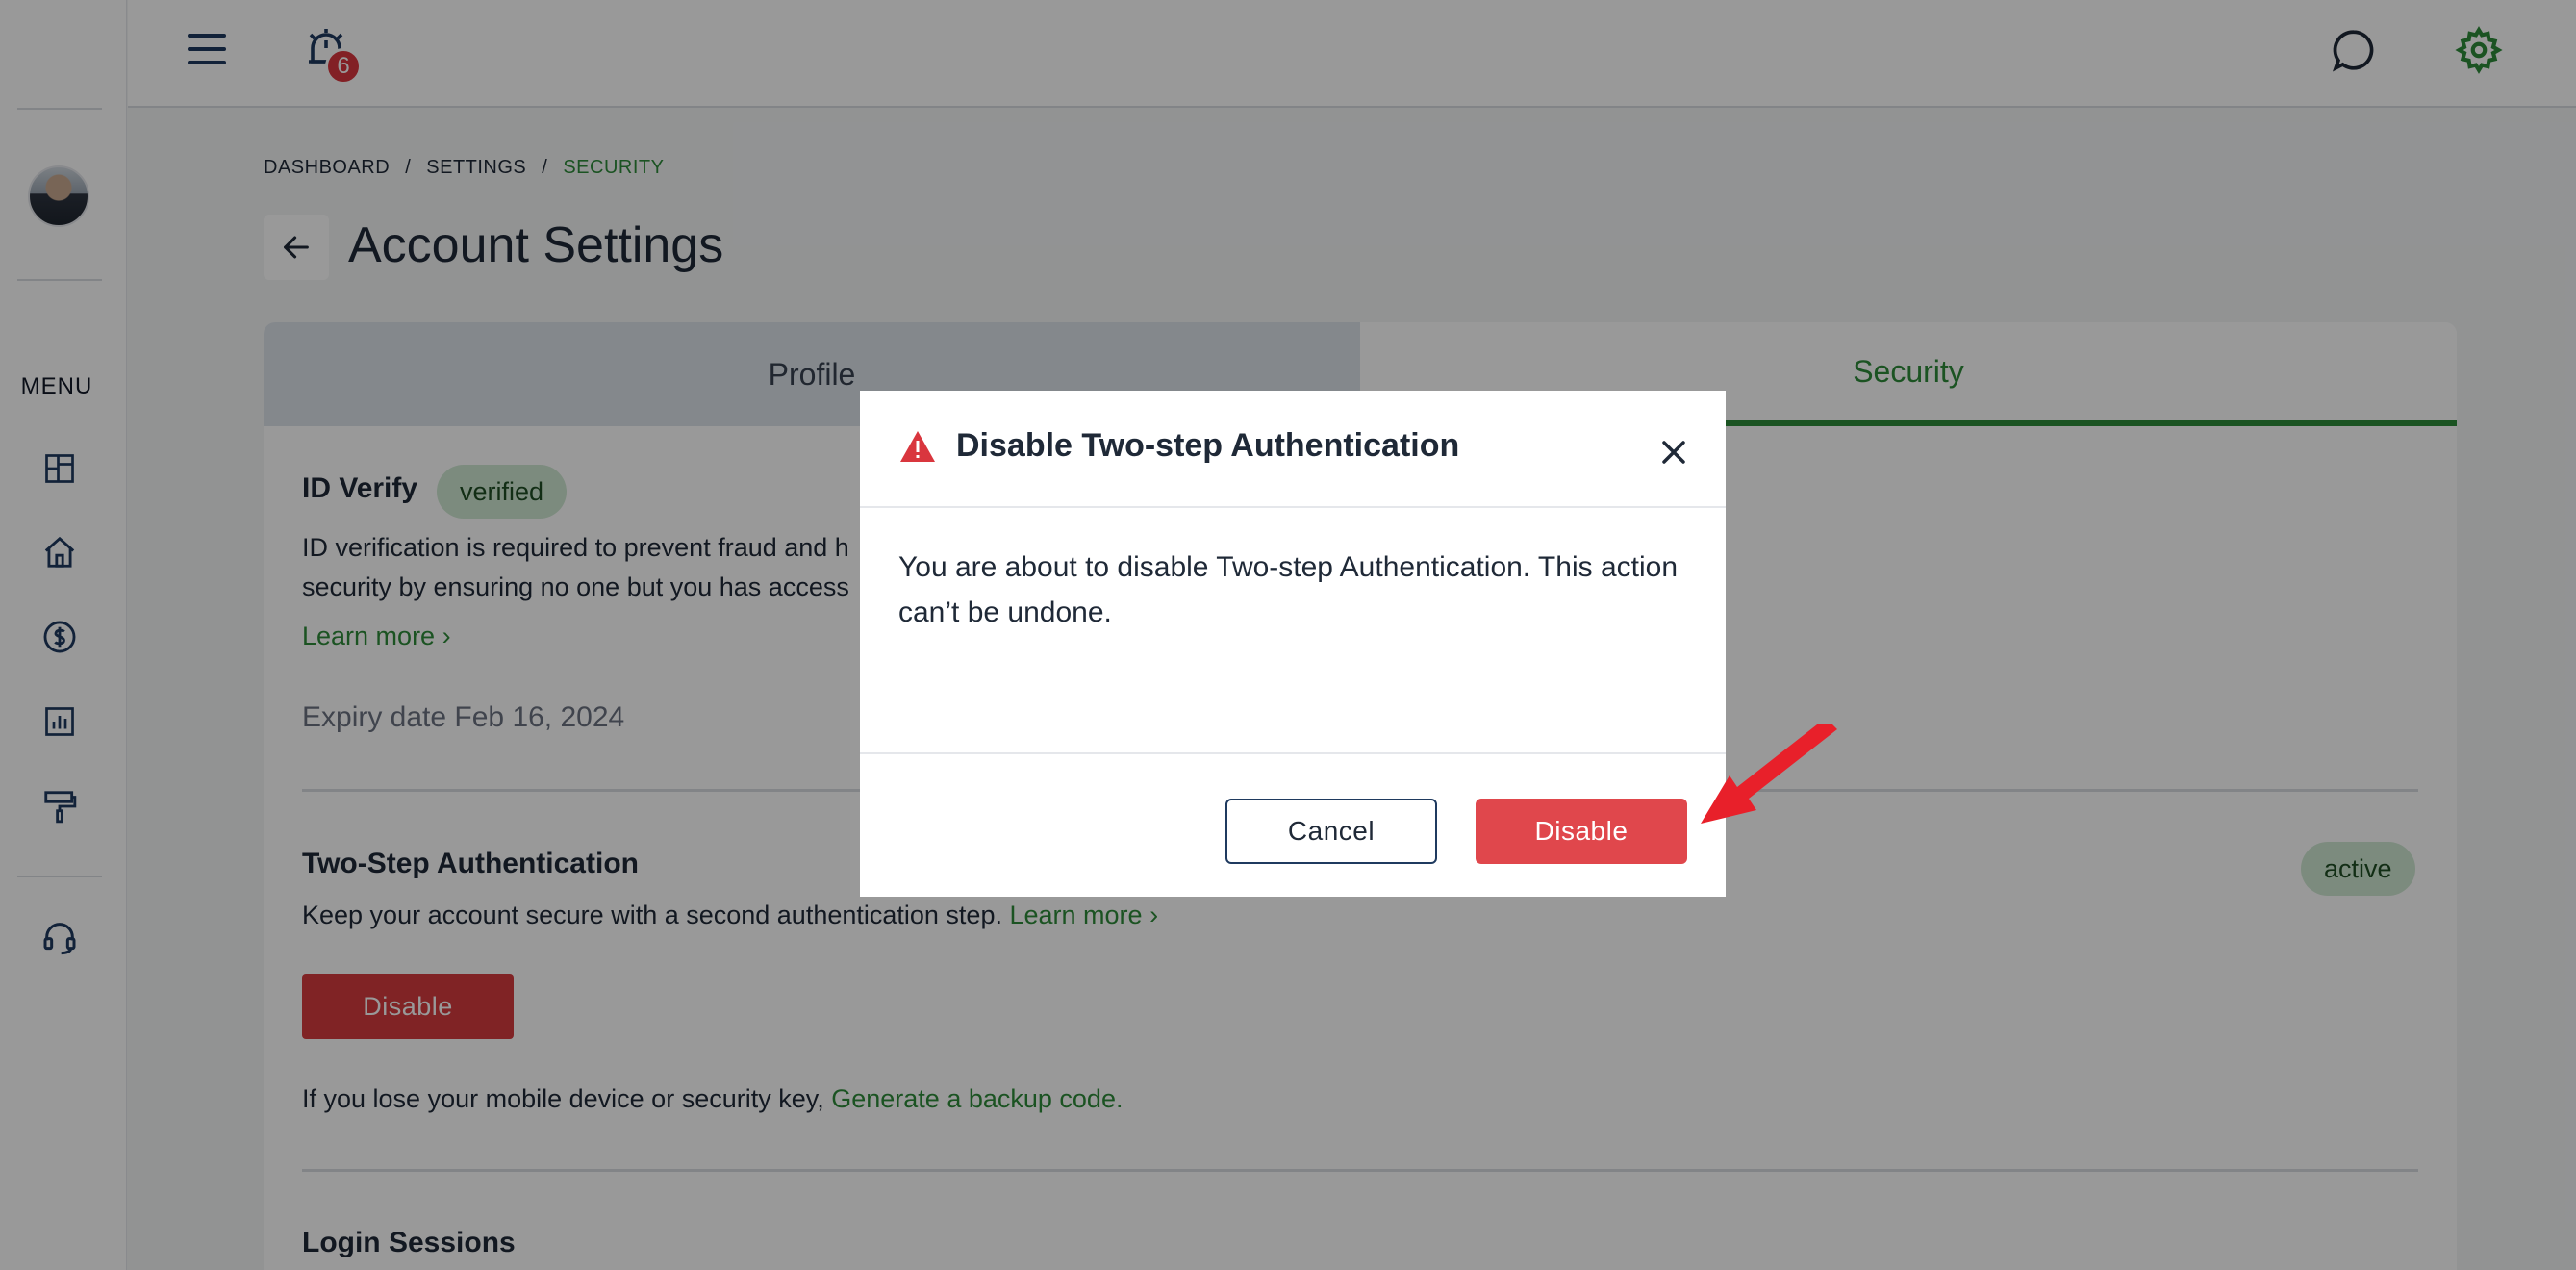 The image size is (2576, 1270). I want to click on dialog-title: Disable Two-step Authentication, so click(1208, 445).